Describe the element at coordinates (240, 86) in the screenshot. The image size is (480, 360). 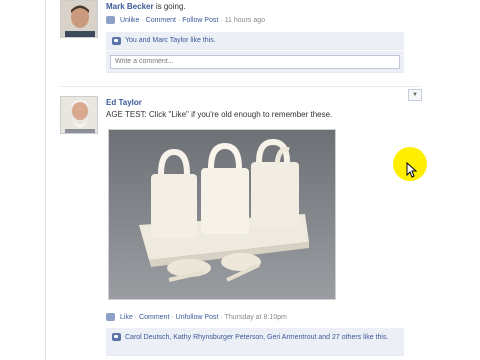
I see `post-divider` at that location.